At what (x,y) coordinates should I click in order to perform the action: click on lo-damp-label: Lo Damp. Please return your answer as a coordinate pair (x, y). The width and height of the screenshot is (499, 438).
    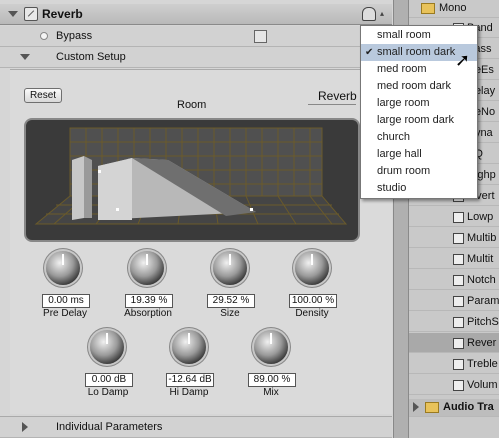
    Looking at the image, I should click on (108, 392).